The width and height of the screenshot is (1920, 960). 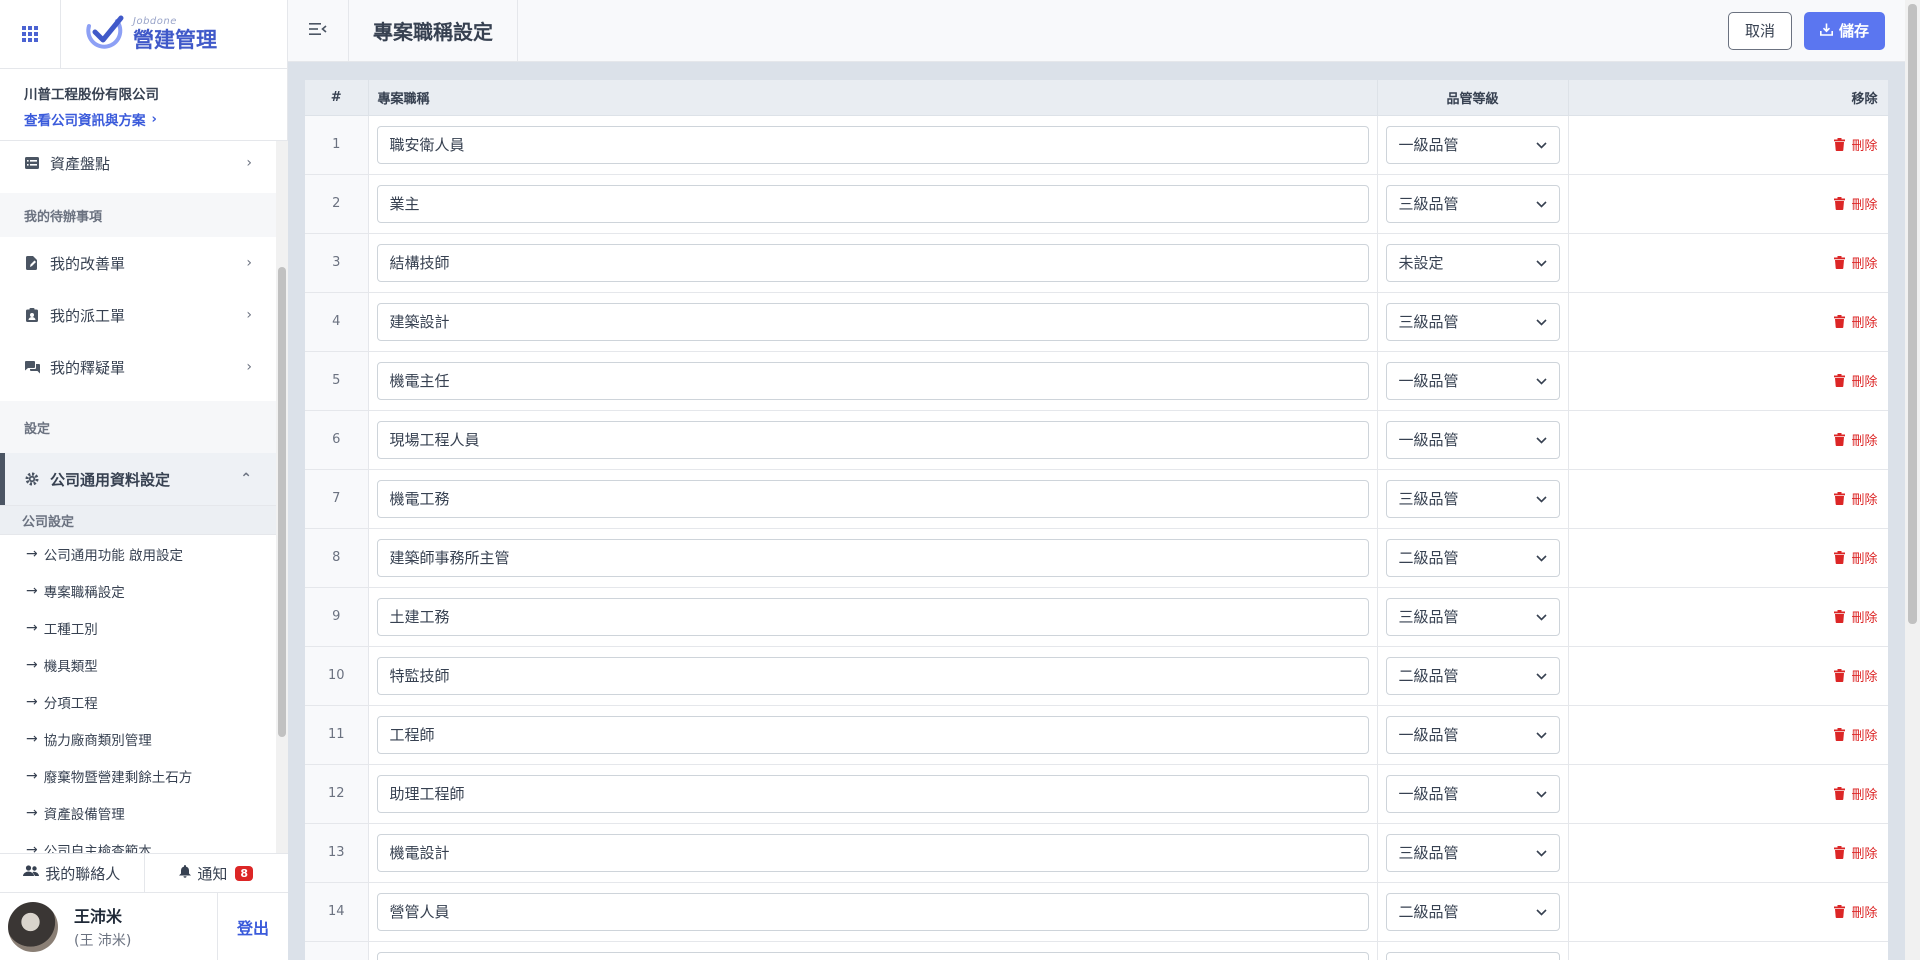 What do you see at coordinates (30, 34) in the screenshot?
I see `apps-menu-button` at bounding box center [30, 34].